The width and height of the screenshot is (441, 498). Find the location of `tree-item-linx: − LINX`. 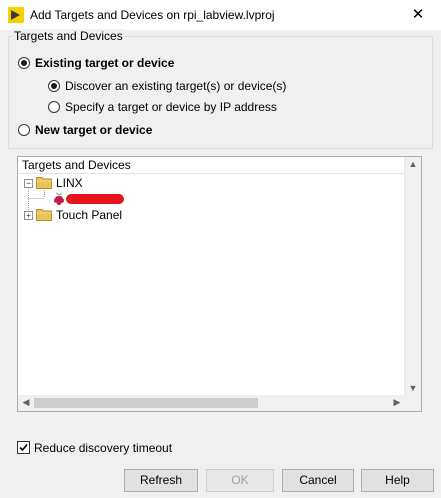

tree-item-linx: − LINX is located at coordinates (78, 183).